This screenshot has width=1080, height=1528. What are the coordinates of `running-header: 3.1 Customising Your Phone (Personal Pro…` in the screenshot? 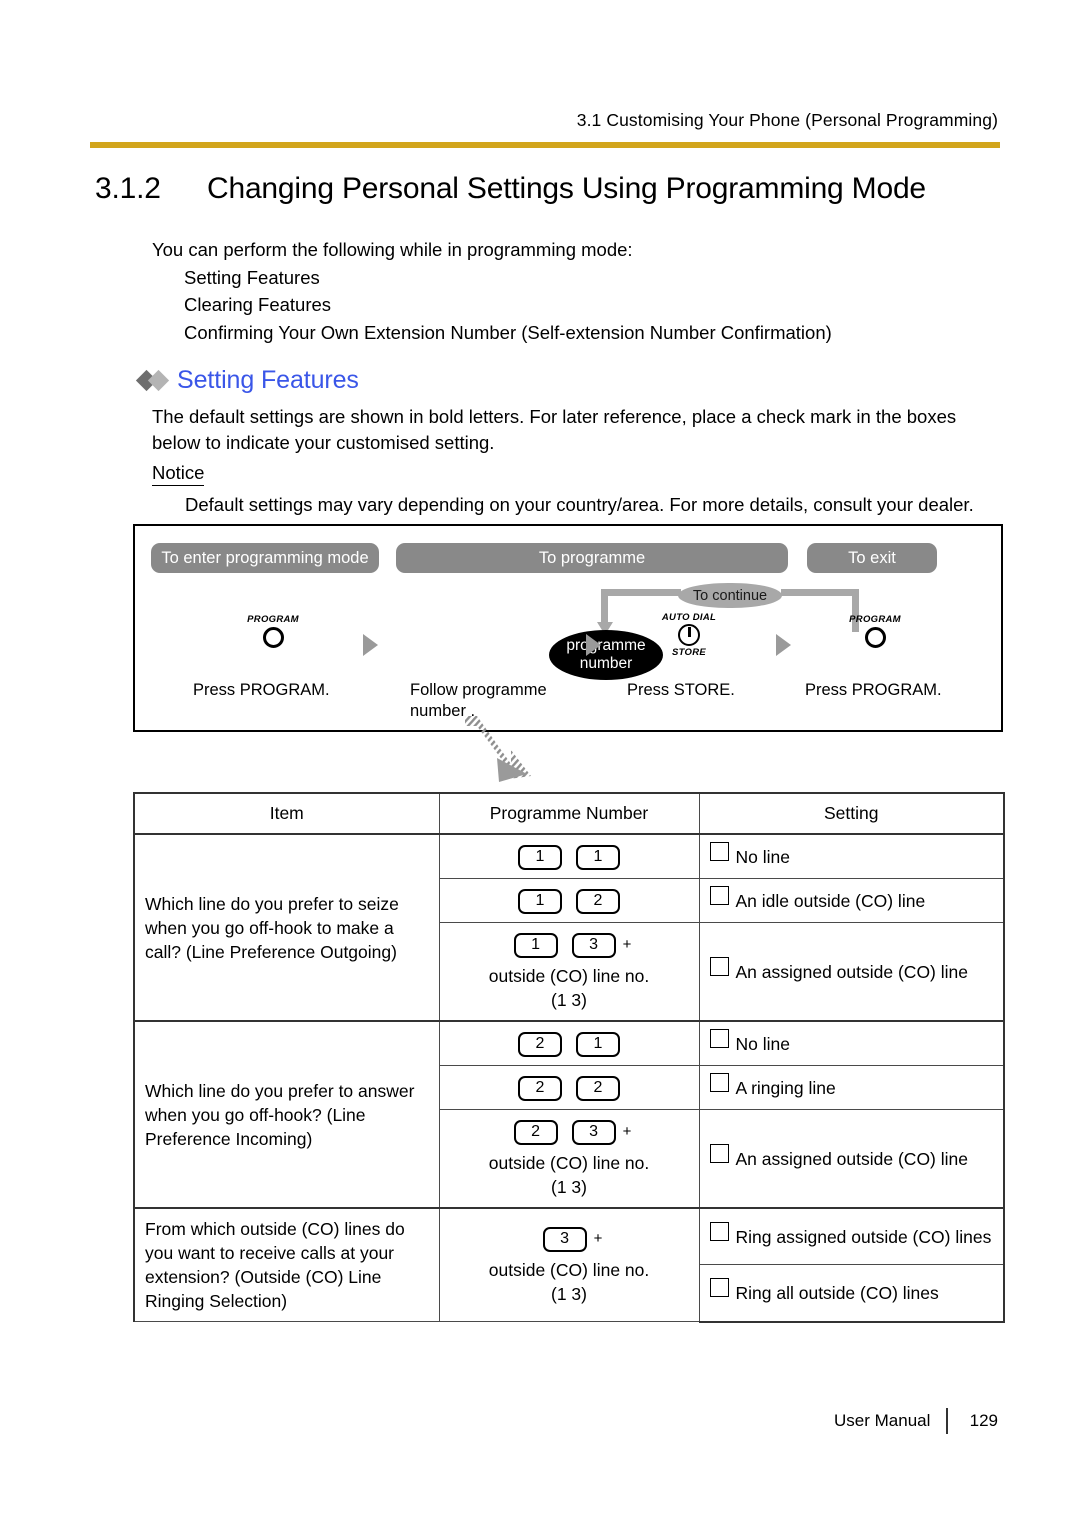 It's located at (787, 120).